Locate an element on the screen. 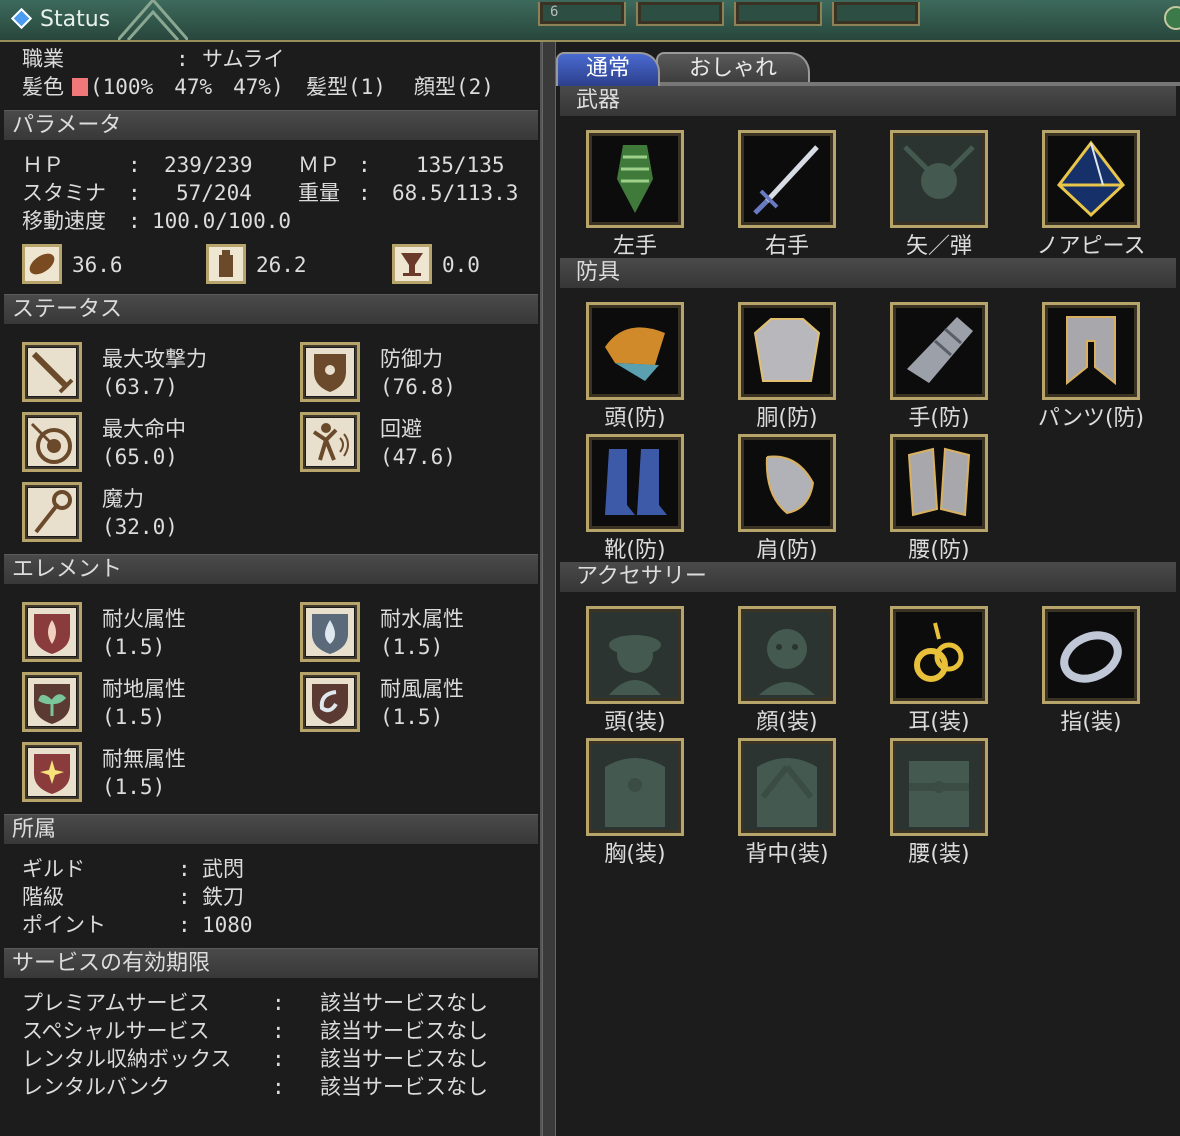  slot-label-waist-accessory: 腰(装) is located at coordinates (939, 854).